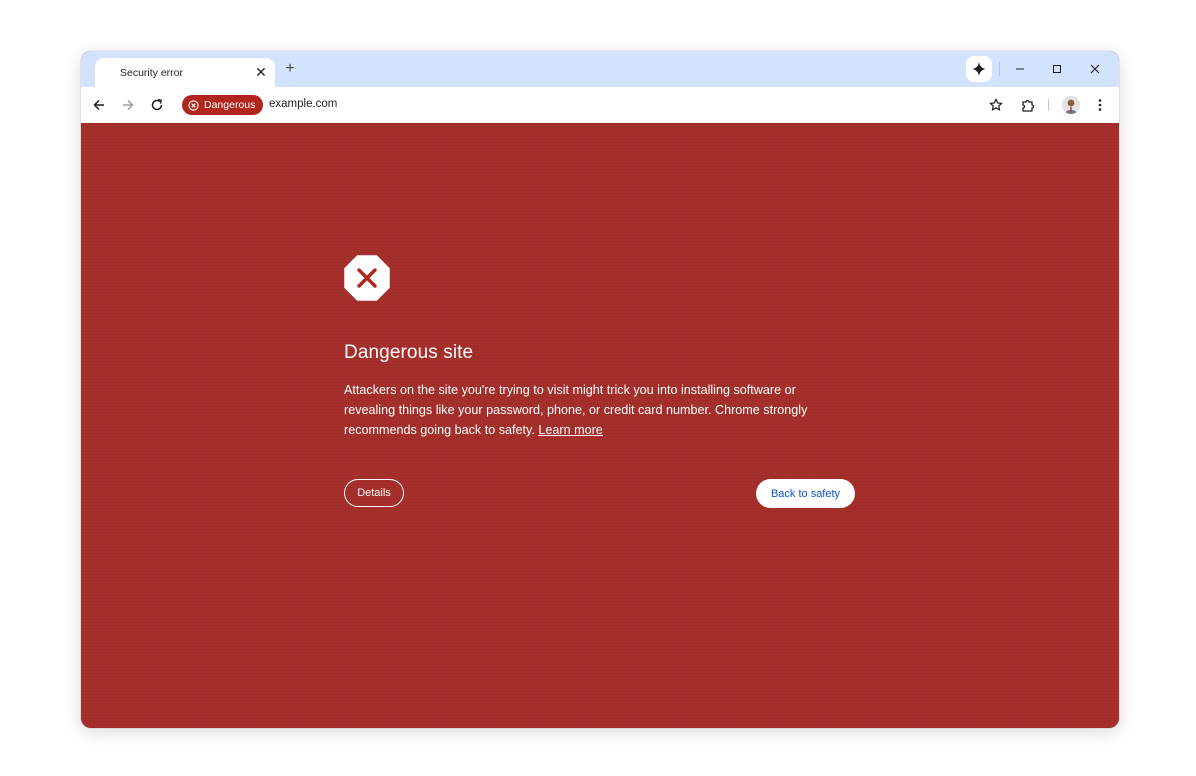  I want to click on back-to-safety-button: Back to safety, so click(805, 493).